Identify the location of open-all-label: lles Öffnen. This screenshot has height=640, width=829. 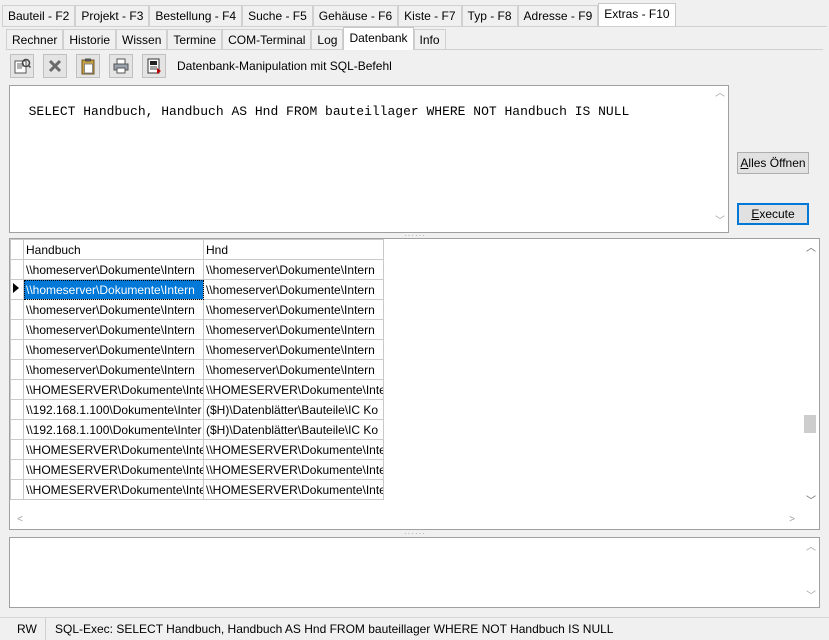
(777, 163).